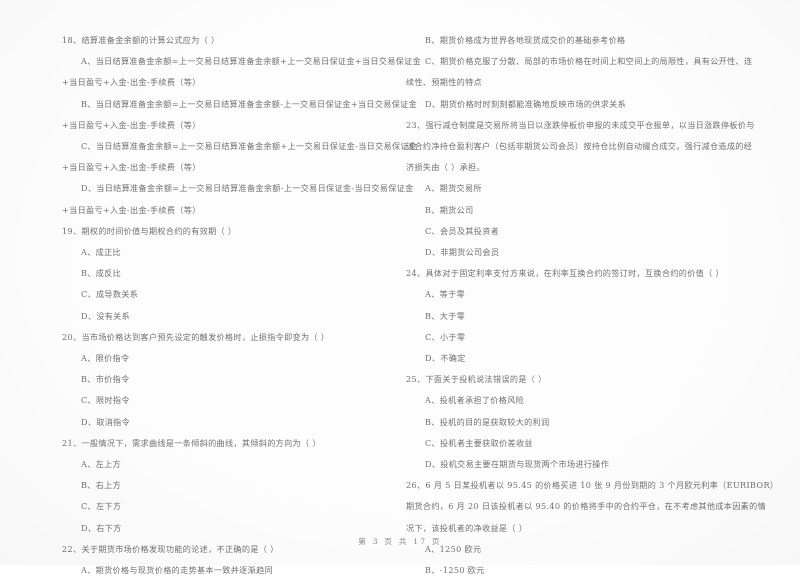 Image resolution: width=800 pixels, height=581 pixels. I want to click on answer-option: D、不确定, so click(445, 358).